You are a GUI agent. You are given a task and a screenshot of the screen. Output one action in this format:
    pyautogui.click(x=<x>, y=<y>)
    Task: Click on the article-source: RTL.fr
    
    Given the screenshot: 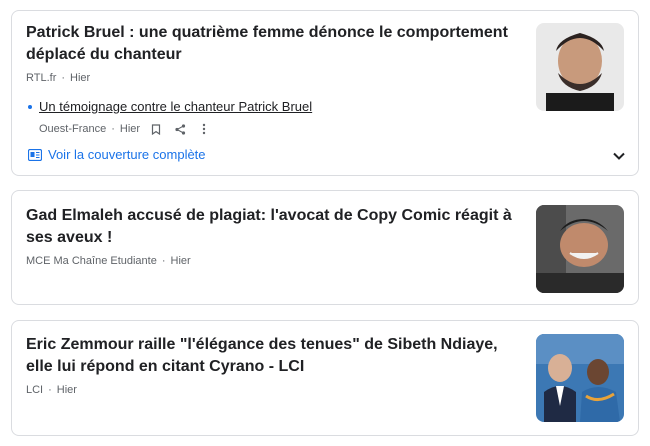 What is the action you would take?
    pyautogui.click(x=41, y=78)
    